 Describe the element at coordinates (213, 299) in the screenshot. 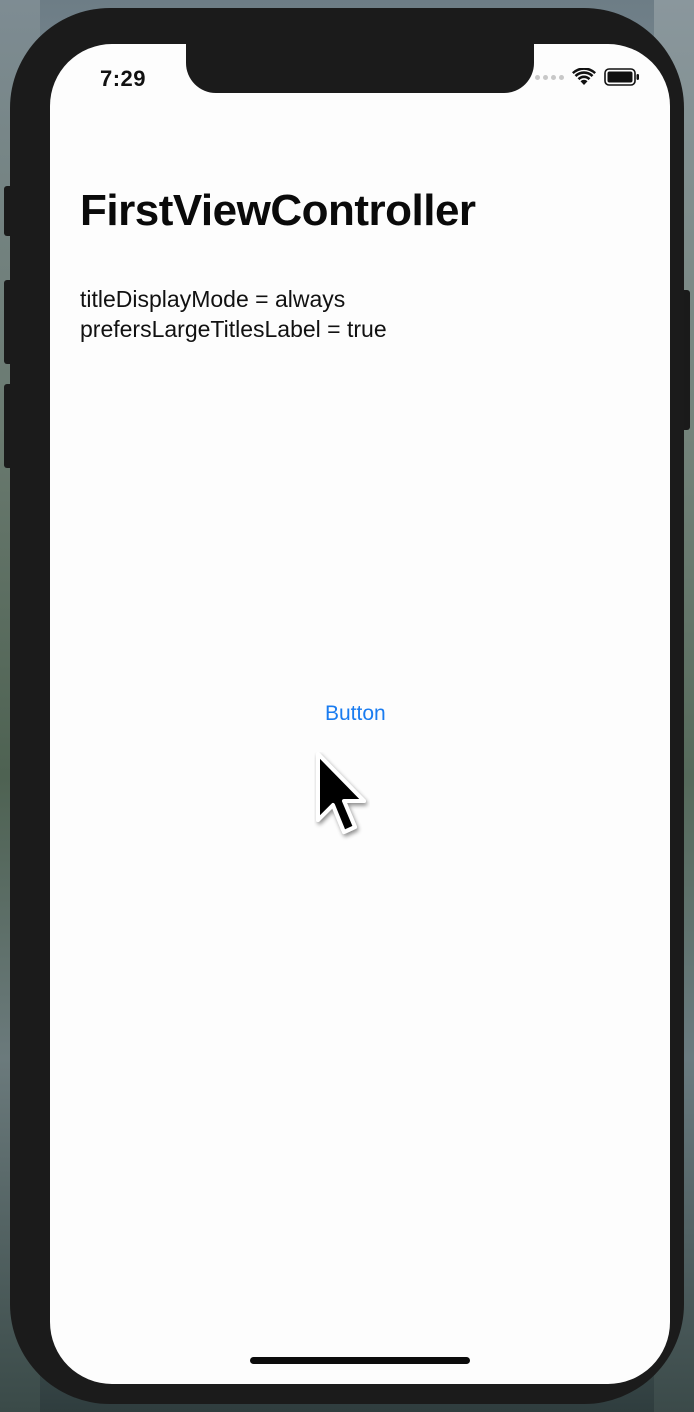

I see `title-display-mode-label: titleDisplayMode = always` at that location.